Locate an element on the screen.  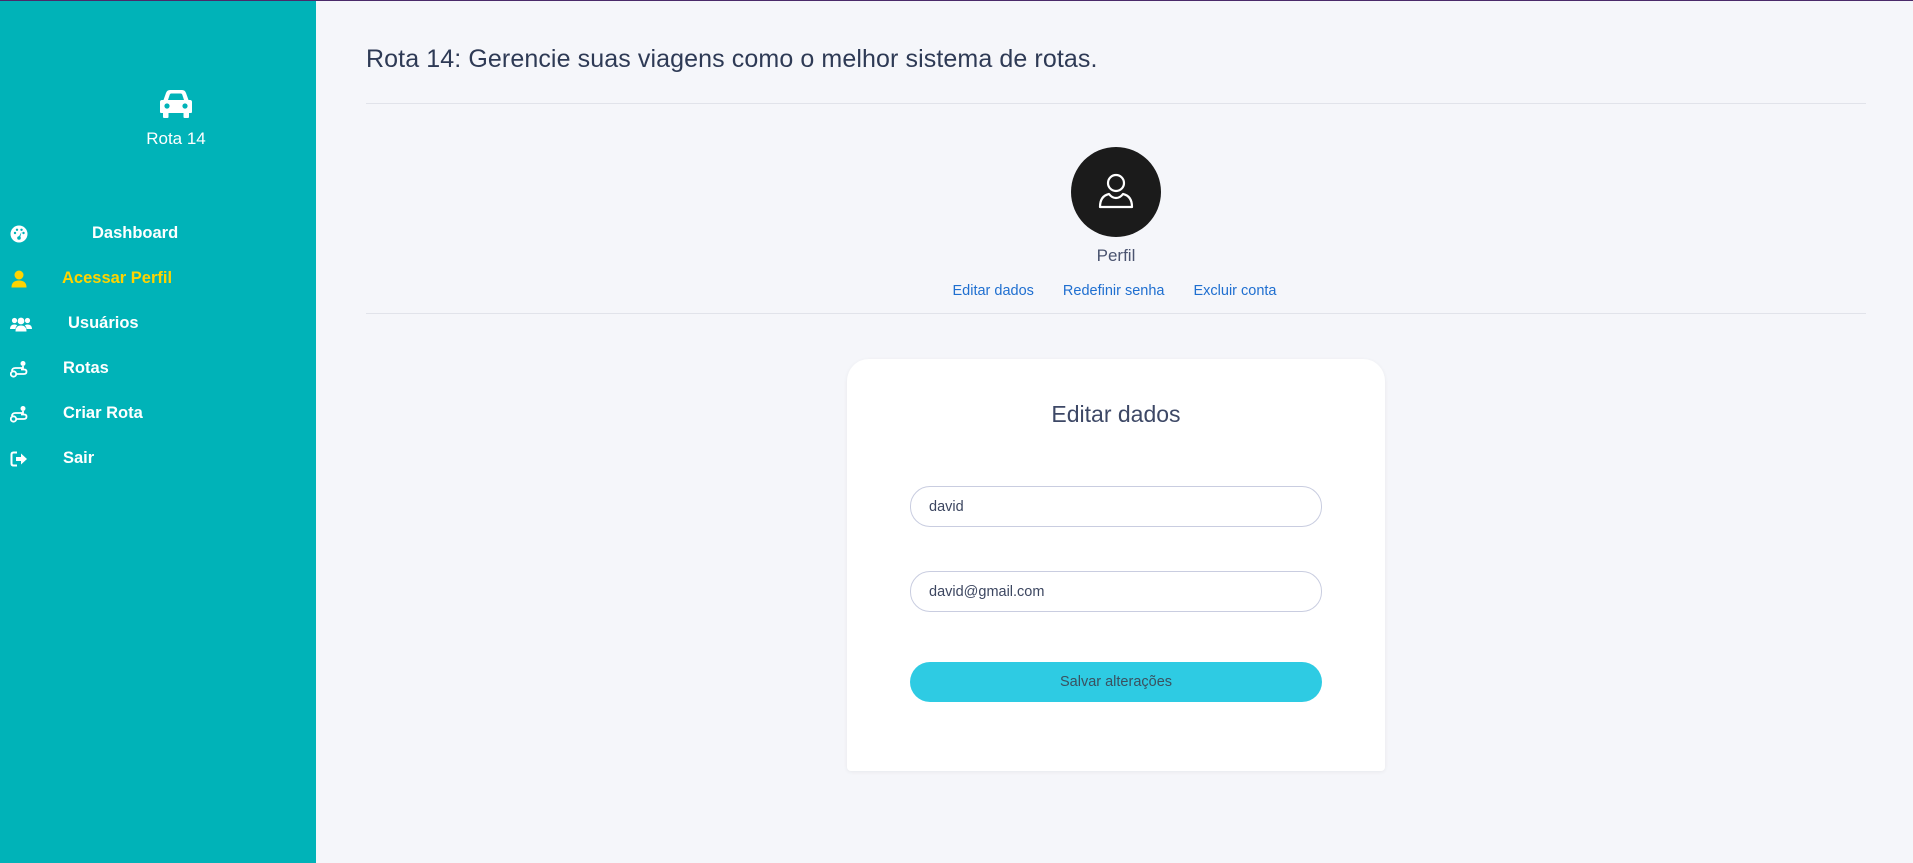
edit-data-card: Editar dados Salvar alterações is located at coordinates (1116, 565).